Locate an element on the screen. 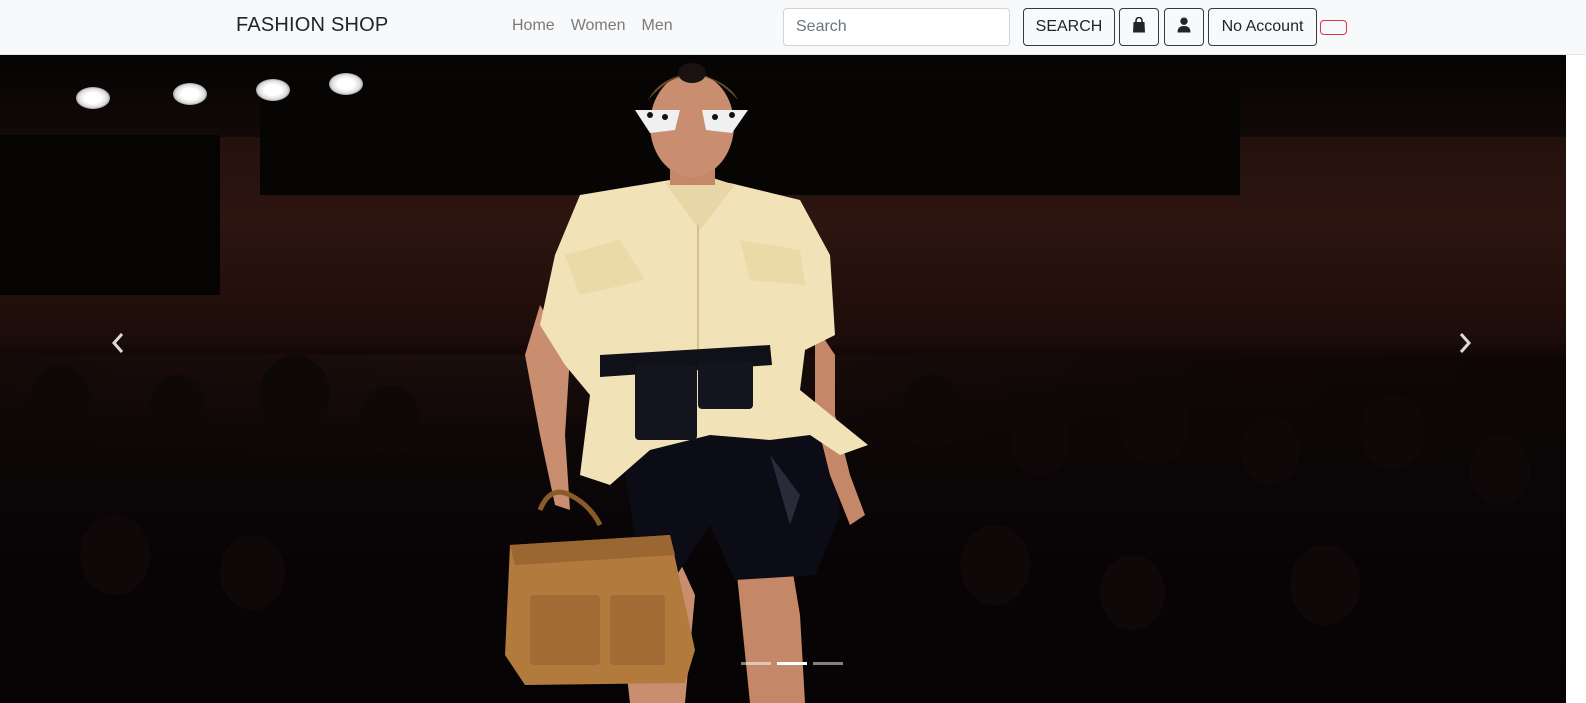 The image size is (1586, 703). shopping-bag-icon is located at coordinates (1139, 27).